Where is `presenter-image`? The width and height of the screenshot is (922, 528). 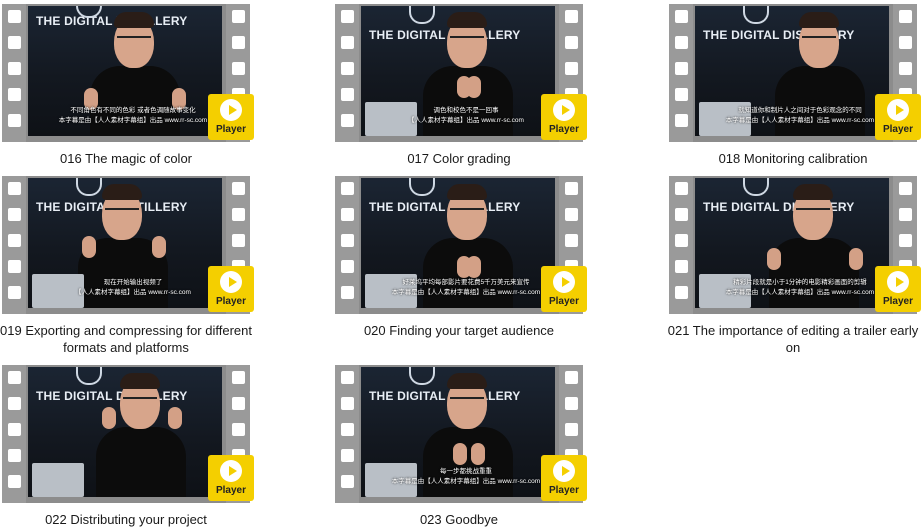 presenter-image is located at coordinates (141, 435).